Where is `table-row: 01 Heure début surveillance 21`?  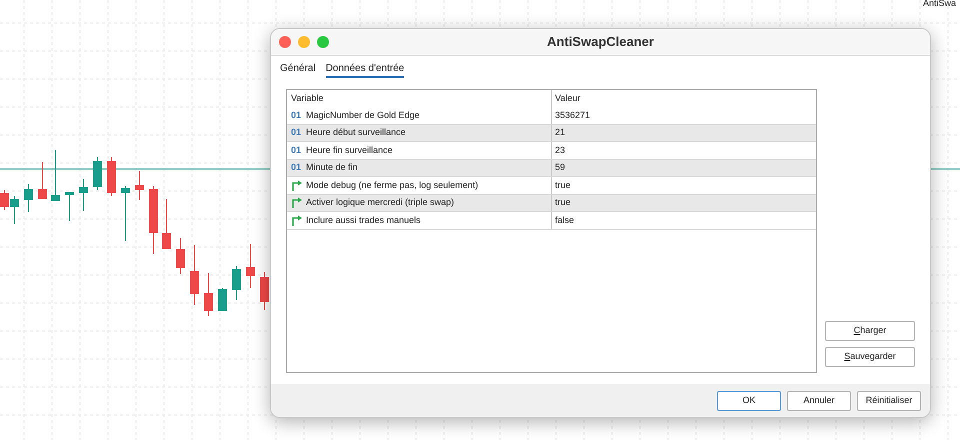
table-row: 01 Heure début surveillance 21 is located at coordinates (551, 133).